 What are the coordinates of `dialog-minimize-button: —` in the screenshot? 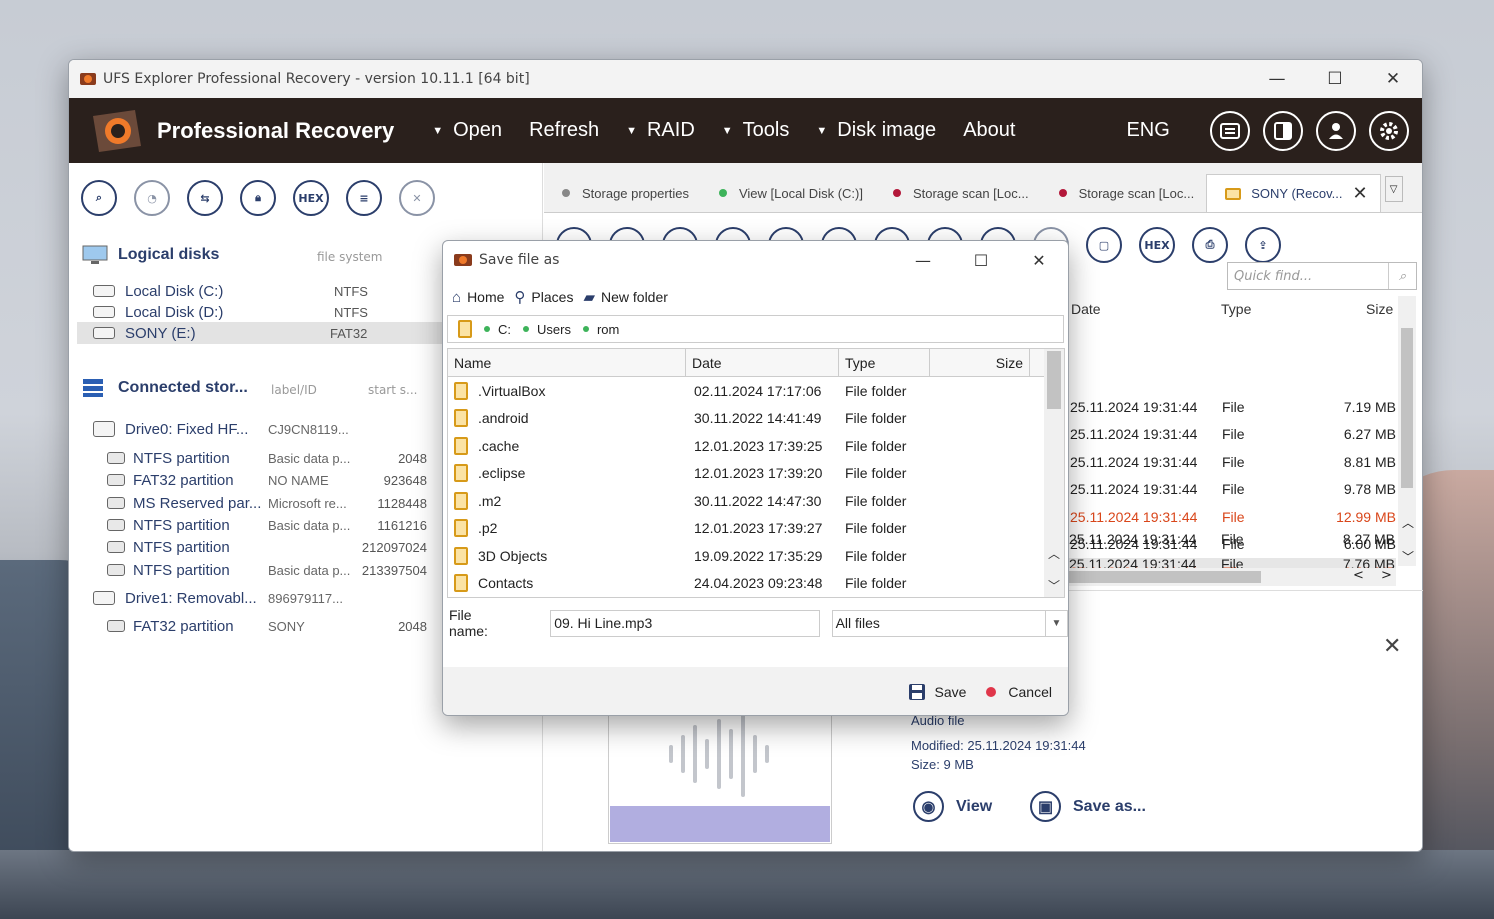 It's located at (923, 260).